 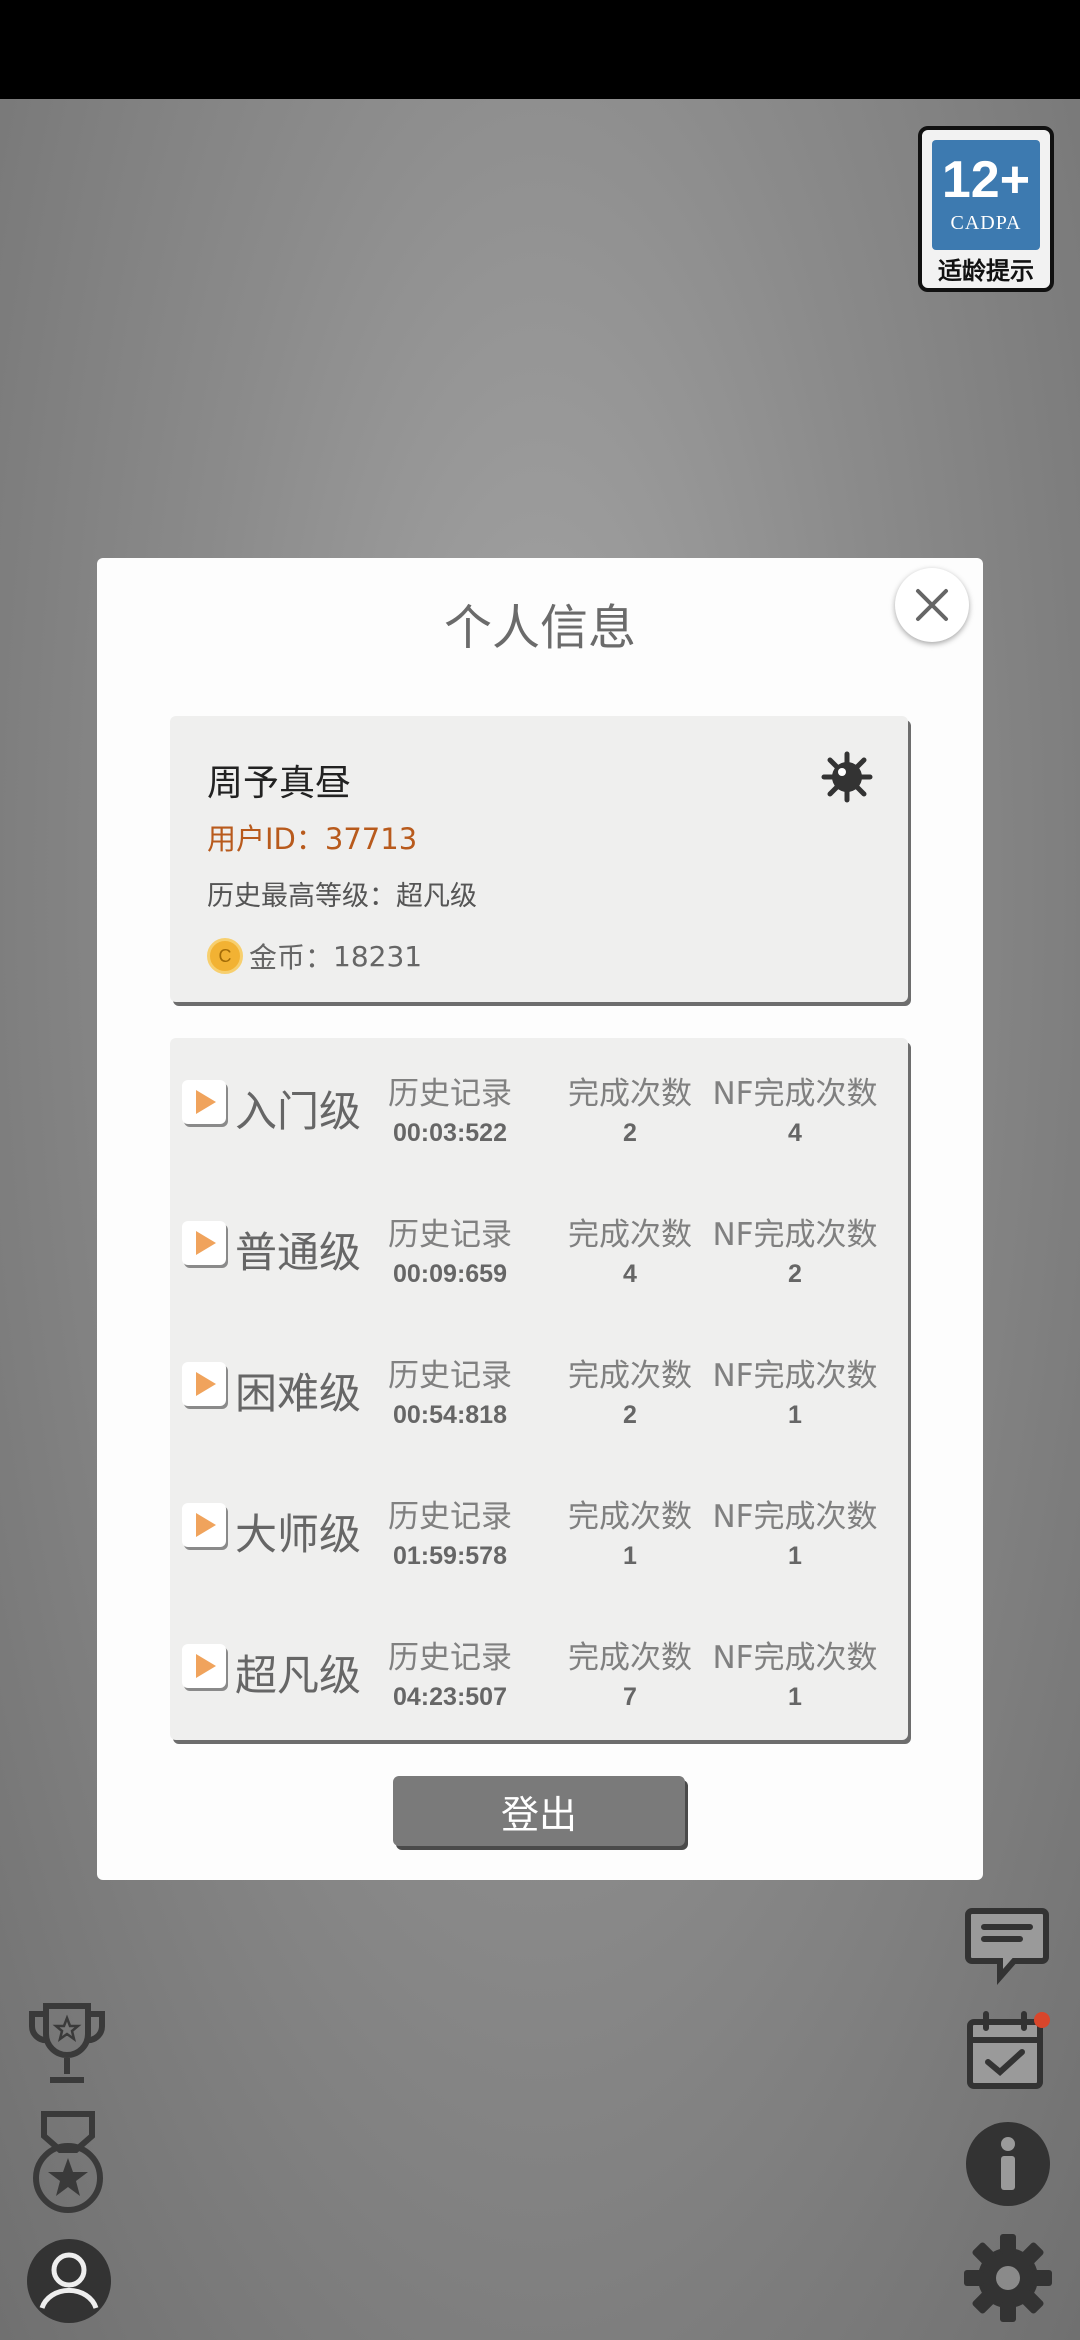 What do you see at coordinates (540, 49) in the screenshot?
I see `status-bar` at bounding box center [540, 49].